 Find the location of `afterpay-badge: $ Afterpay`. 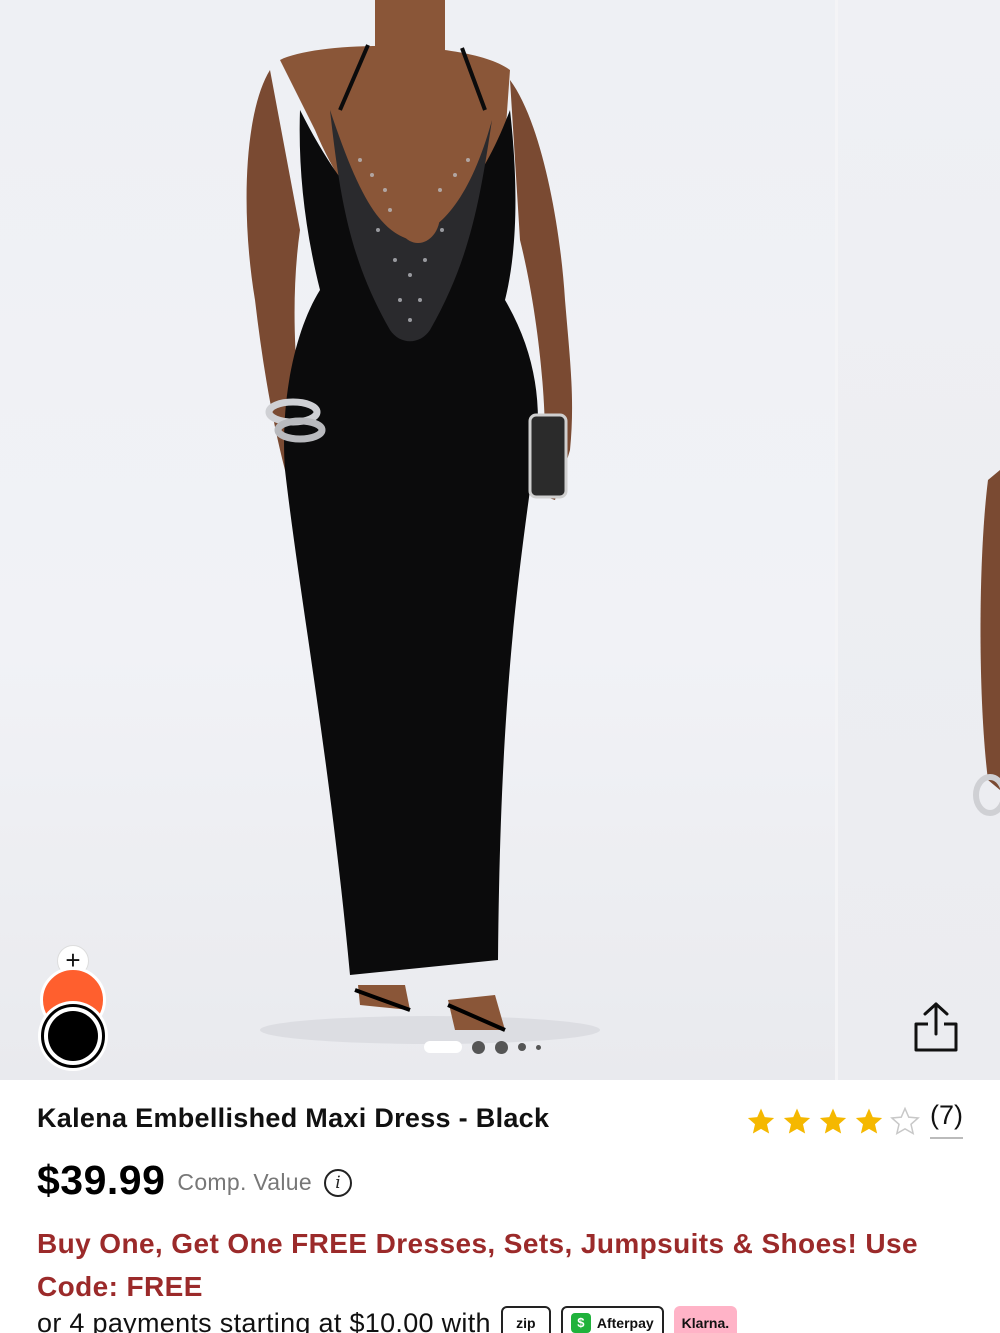

afterpay-badge: $ Afterpay is located at coordinates (612, 1319).